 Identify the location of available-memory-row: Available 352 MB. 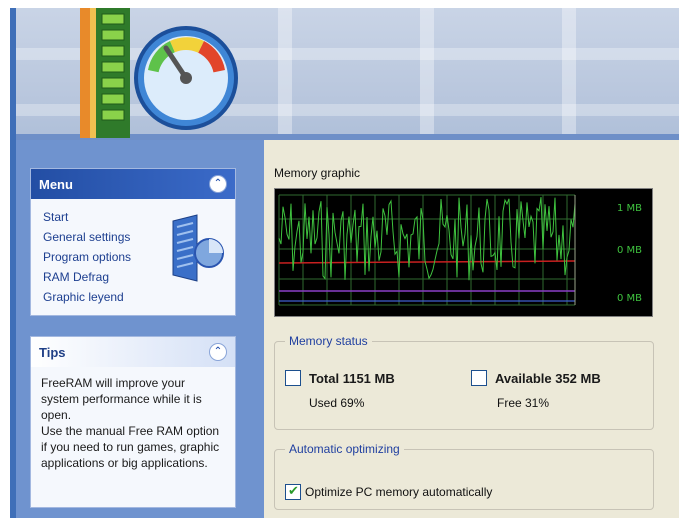
(536, 378).